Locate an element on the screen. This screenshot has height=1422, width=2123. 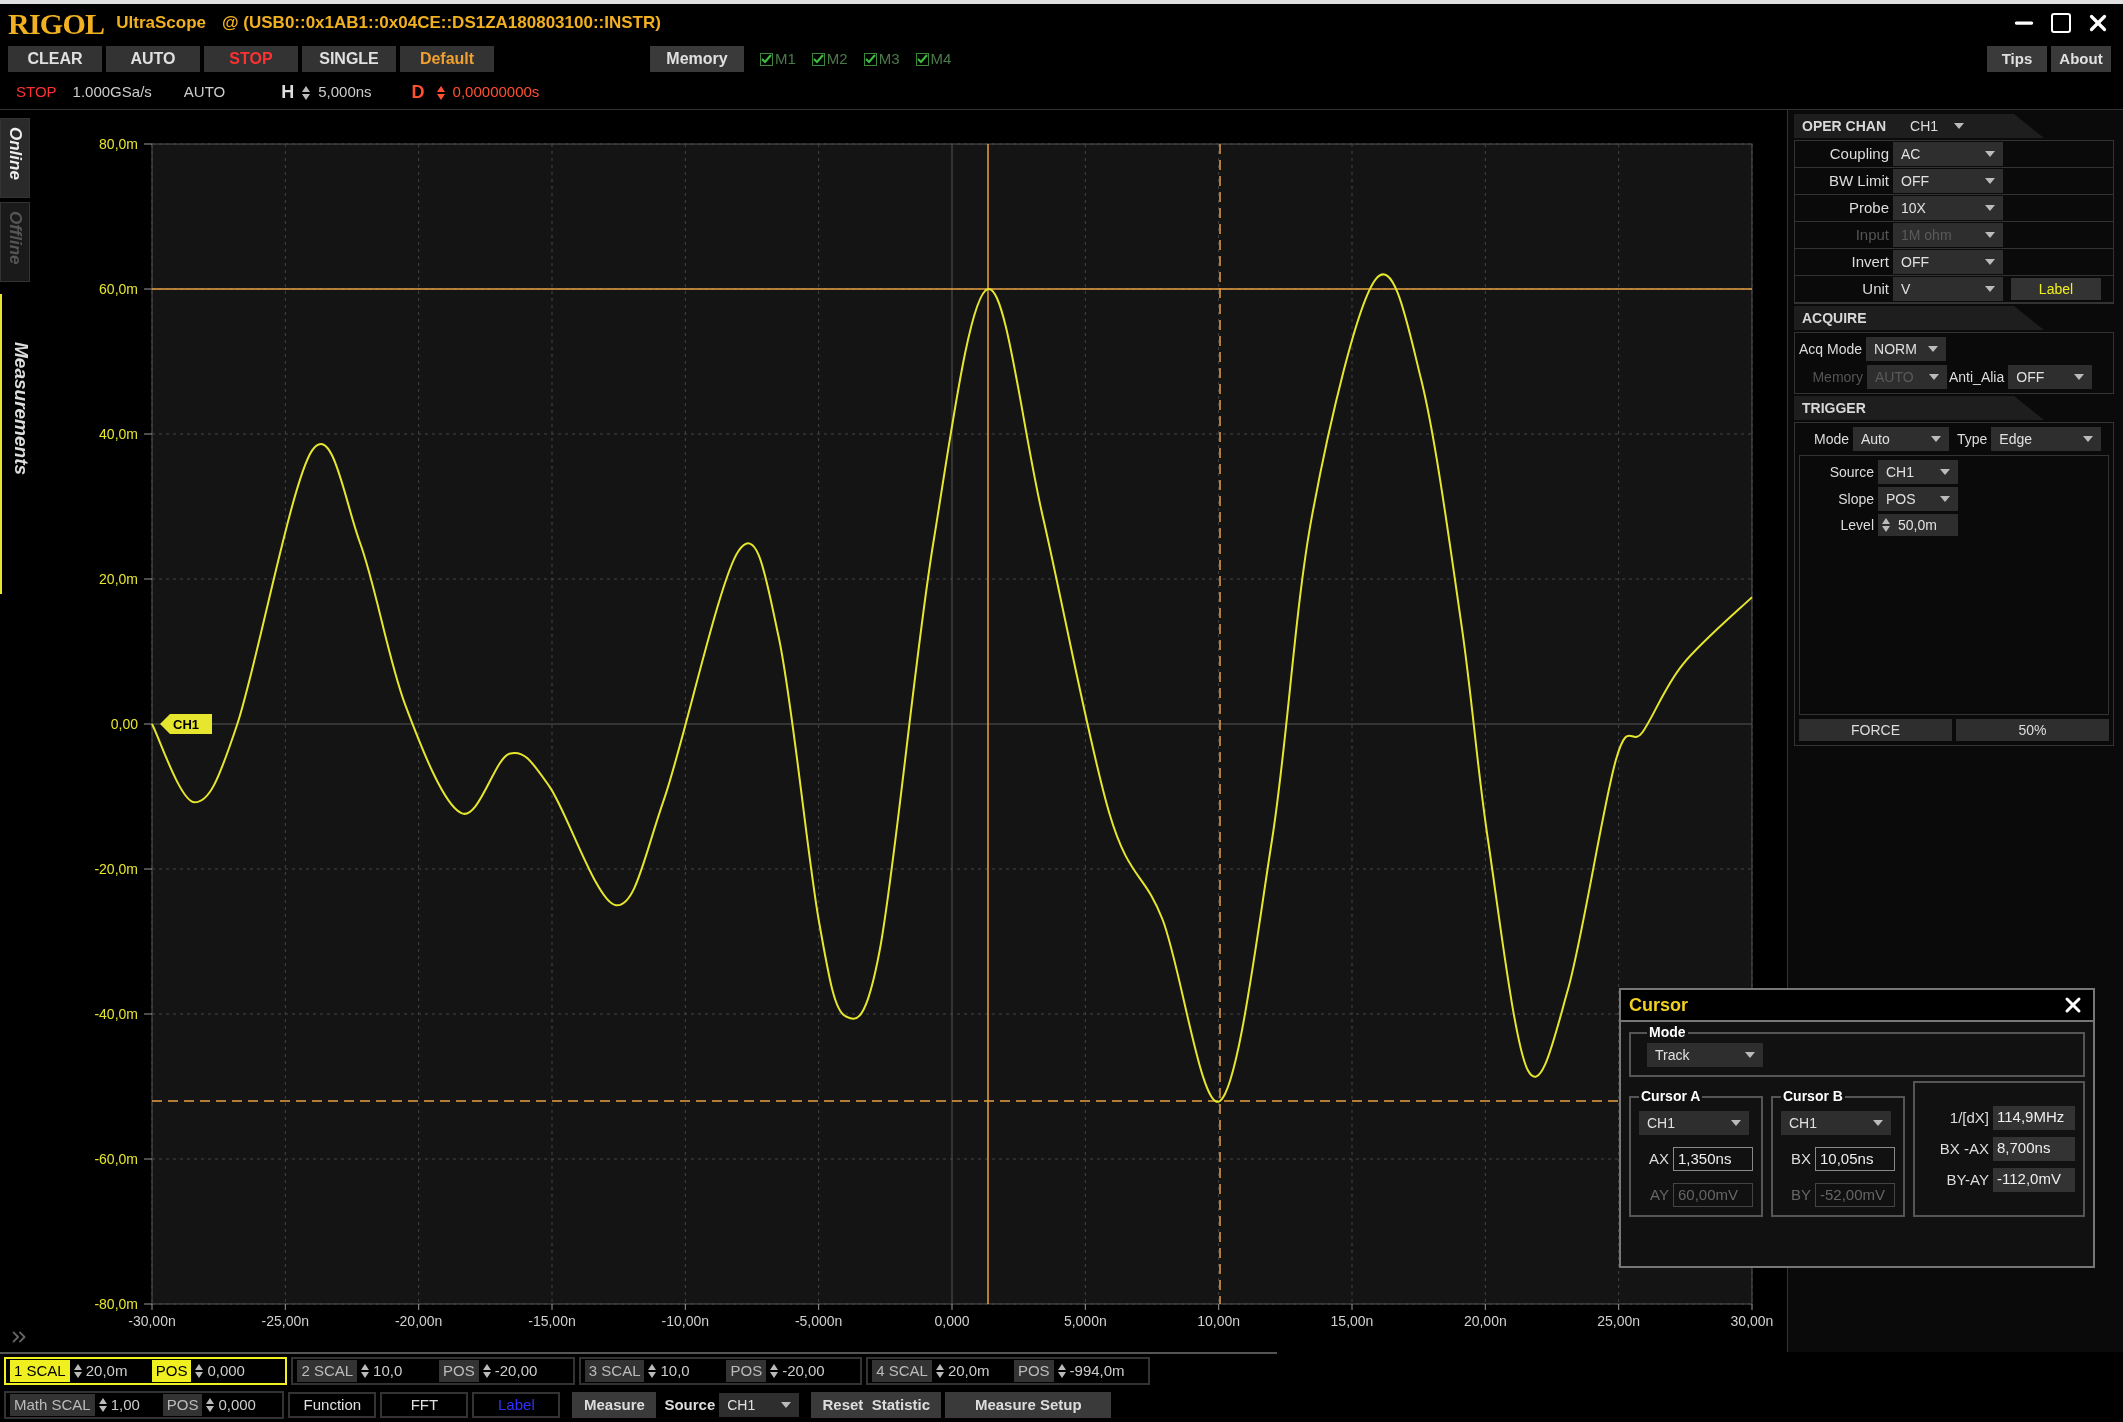
dropdown: Edge is located at coordinates (2046, 439).